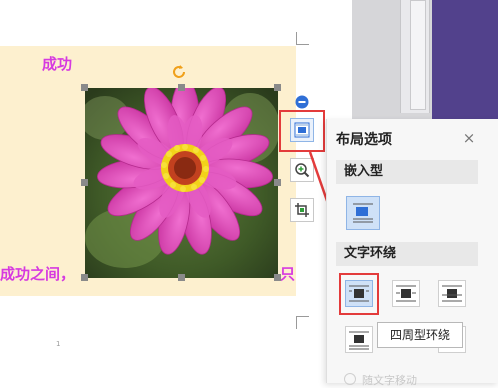 Image resolution: width=498 pixels, height=388 pixels. What do you see at coordinates (84, 277) in the screenshot?
I see `resize-handle-bottom-left` at bounding box center [84, 277].